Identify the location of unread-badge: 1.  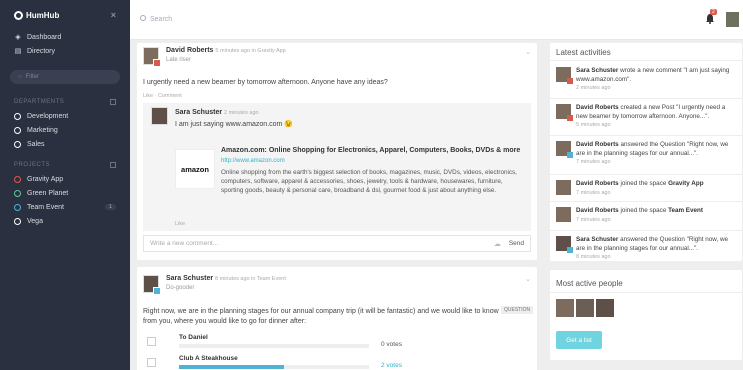
(110, 207).